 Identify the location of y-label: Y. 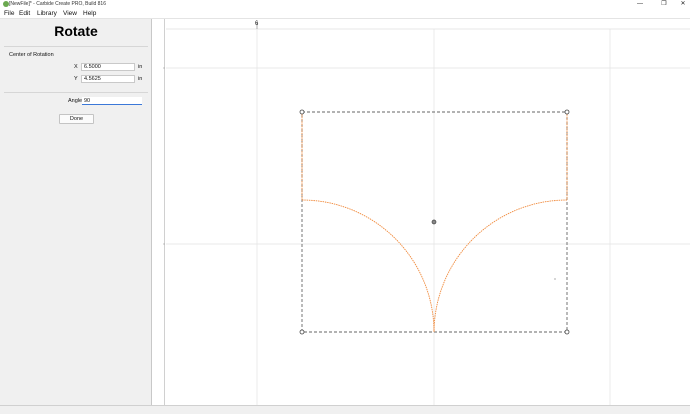
(76, 79).